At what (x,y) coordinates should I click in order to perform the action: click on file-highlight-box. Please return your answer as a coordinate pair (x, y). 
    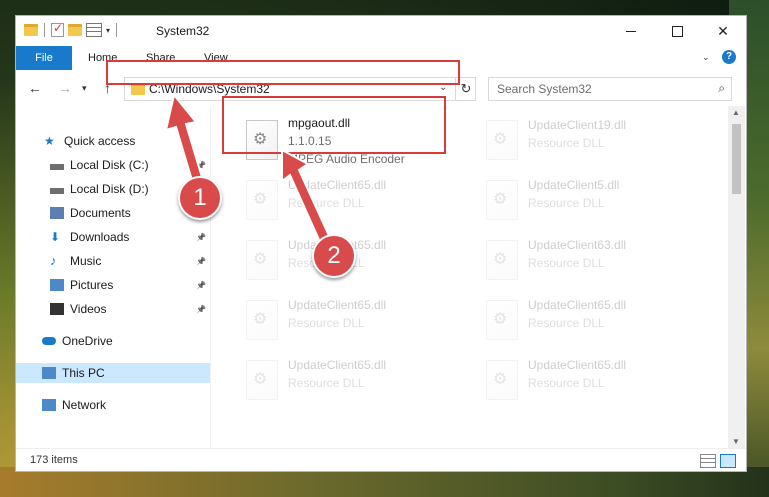
    Looking at the image, I should click on (334, 125).